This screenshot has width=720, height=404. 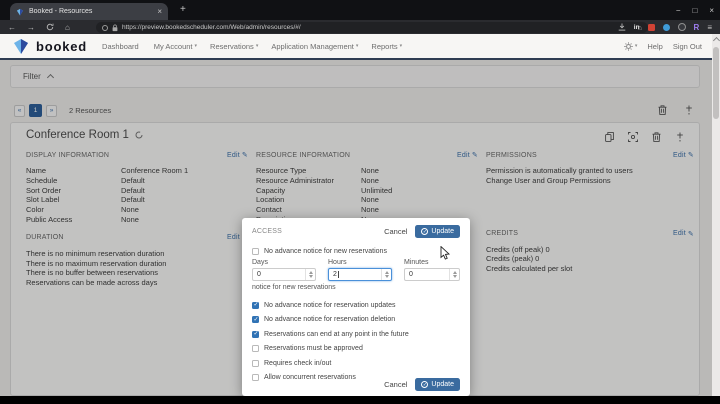 I want to click on cancel-link-bottom: Cancel, so click(x=395, y=384).